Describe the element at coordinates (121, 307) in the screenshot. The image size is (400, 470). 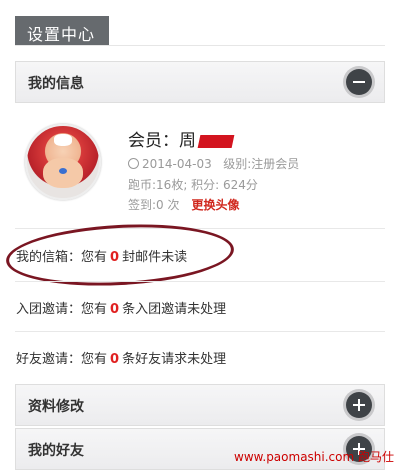
I see `team-invite-row: 入团邀请：您有 0 条入团邀请未处理` at that location.